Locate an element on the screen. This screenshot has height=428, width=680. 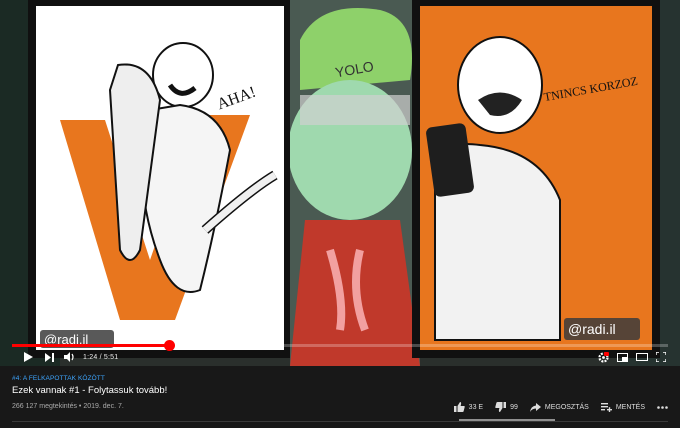
progress-bar is located at coordinates (340, 345).